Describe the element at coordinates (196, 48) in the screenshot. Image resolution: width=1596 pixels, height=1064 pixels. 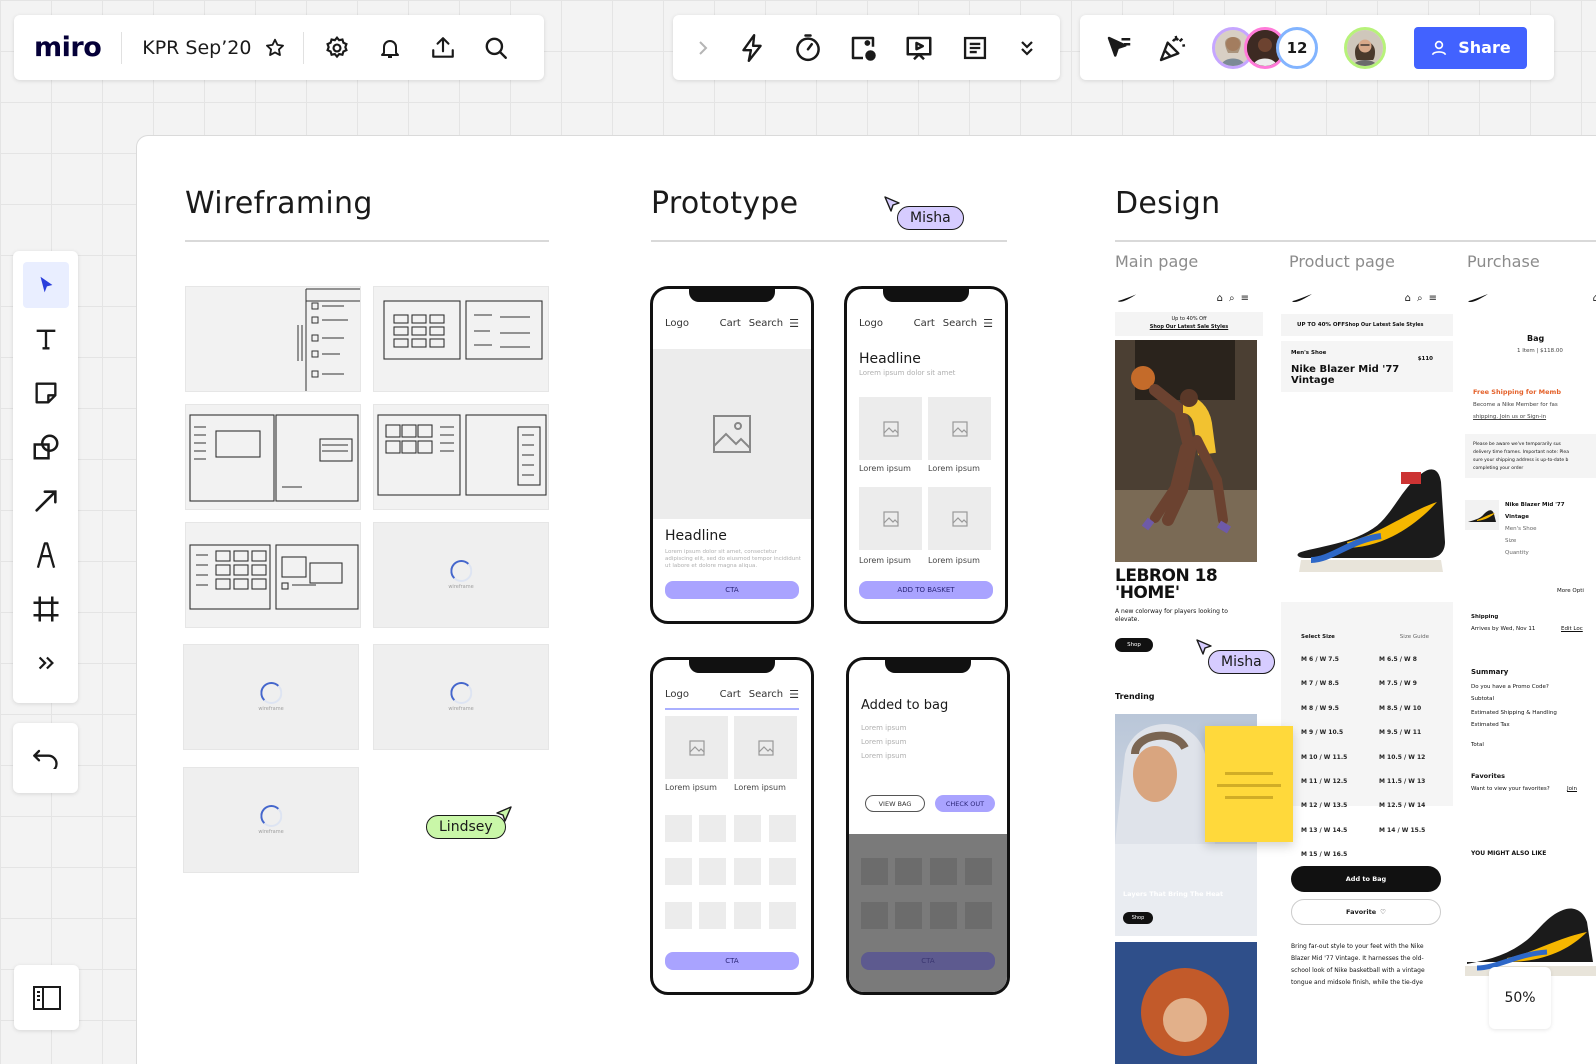
I see `board-title: KPR Sep’20` at that location.